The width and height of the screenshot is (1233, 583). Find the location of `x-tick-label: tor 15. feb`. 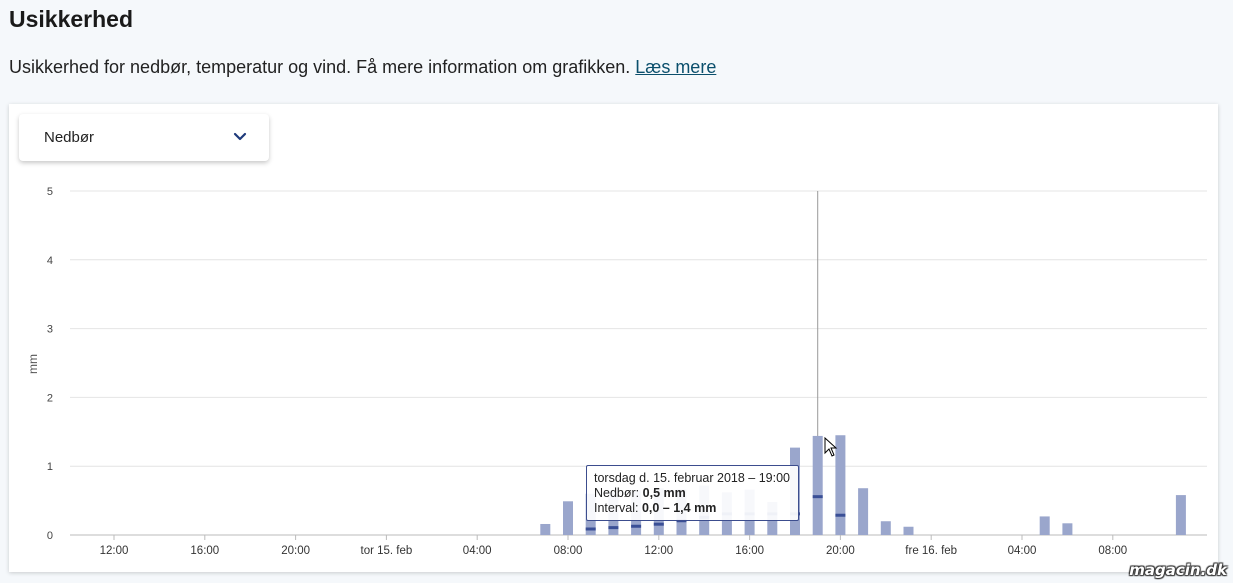

x-tick-label: tor 15. feb is located at coordinates (387, 551).